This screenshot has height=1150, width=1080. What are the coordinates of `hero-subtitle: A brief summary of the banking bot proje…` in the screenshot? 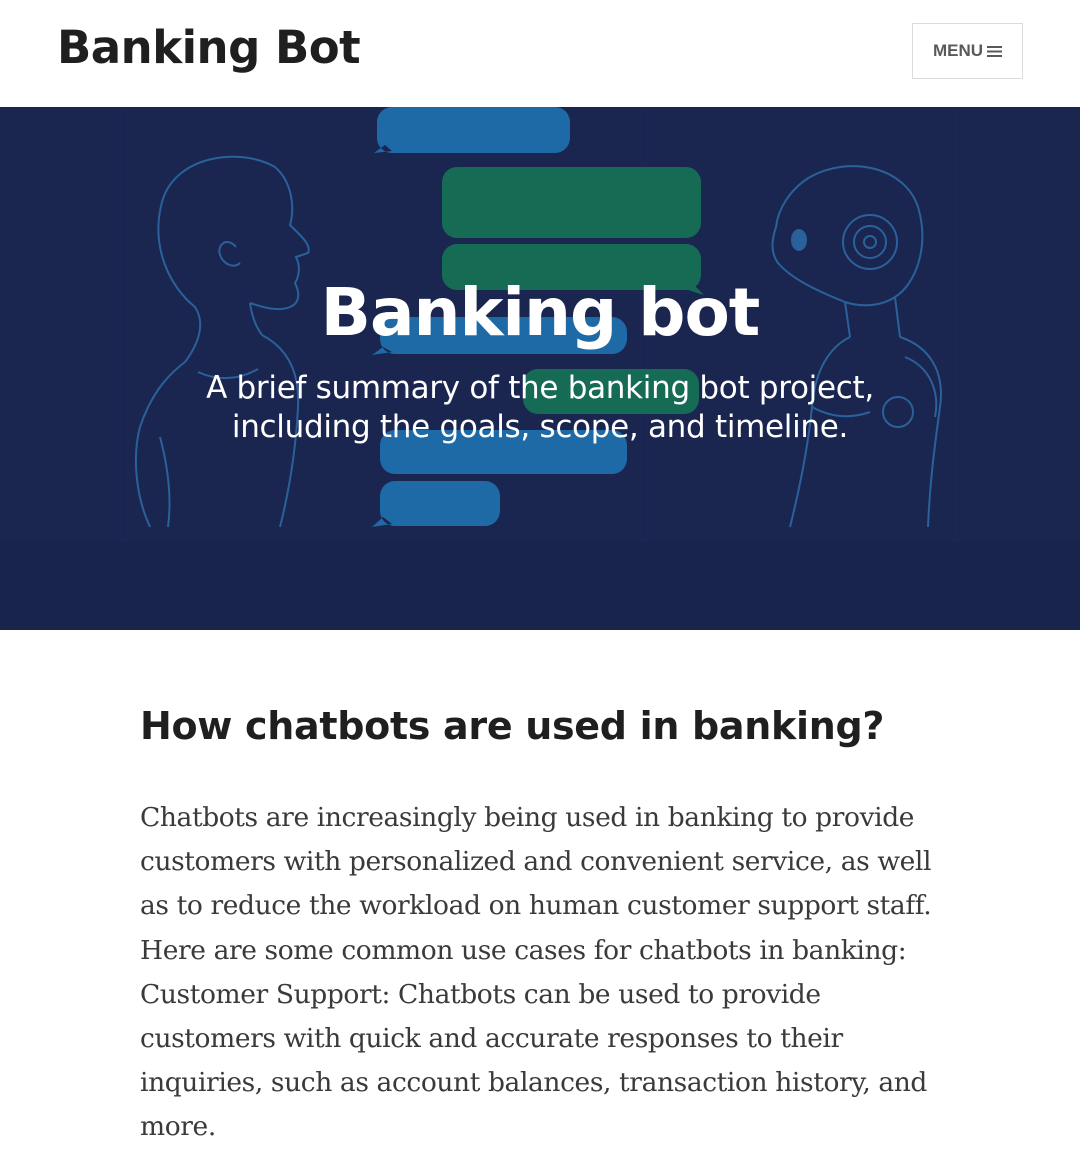 It's located at (540, 407).